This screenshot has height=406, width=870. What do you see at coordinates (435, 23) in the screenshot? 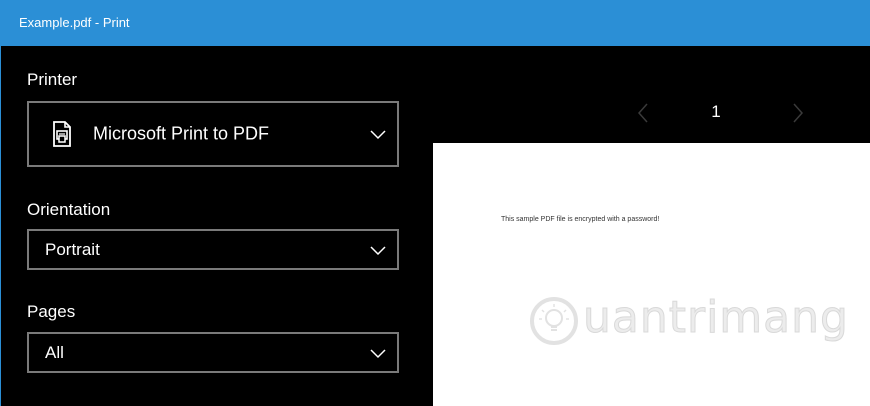
I see `title-bar: Example.pdf - Print` at bounding box center [435, 23].